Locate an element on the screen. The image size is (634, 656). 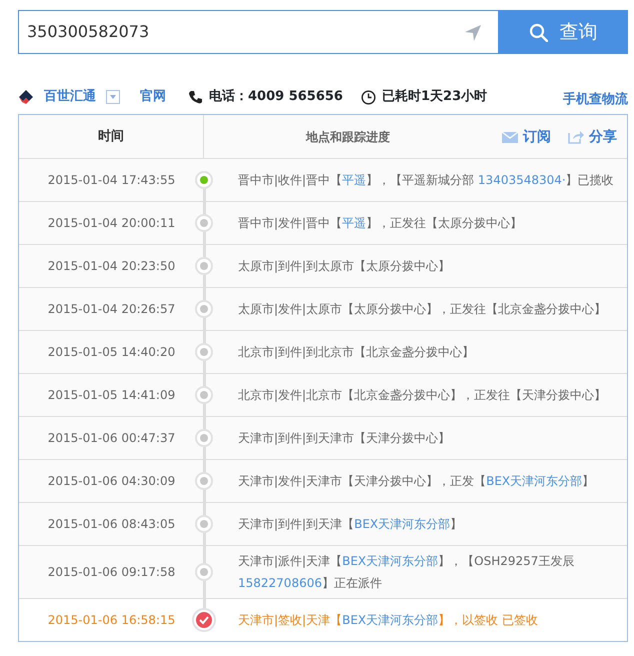
event-time: 2015-01-05 14:41:09 is located at coordinates (111, 395).